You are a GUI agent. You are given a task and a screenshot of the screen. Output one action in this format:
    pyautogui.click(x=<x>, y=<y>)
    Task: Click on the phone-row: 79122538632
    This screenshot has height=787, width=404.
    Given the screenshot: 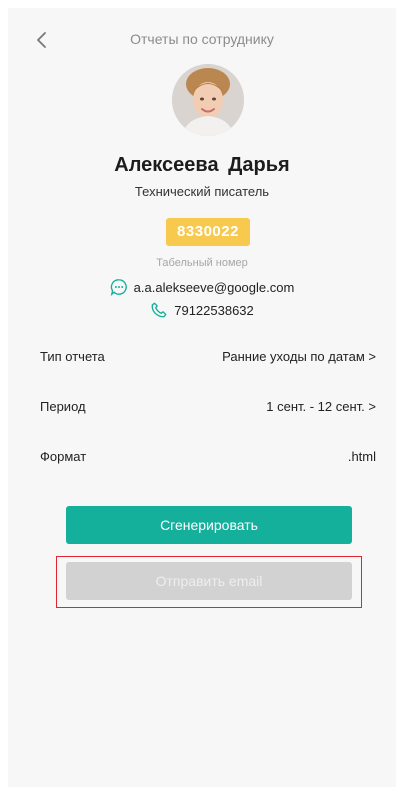 What is the action you would take?
    pyautogui.click(x=202, y=310)
    